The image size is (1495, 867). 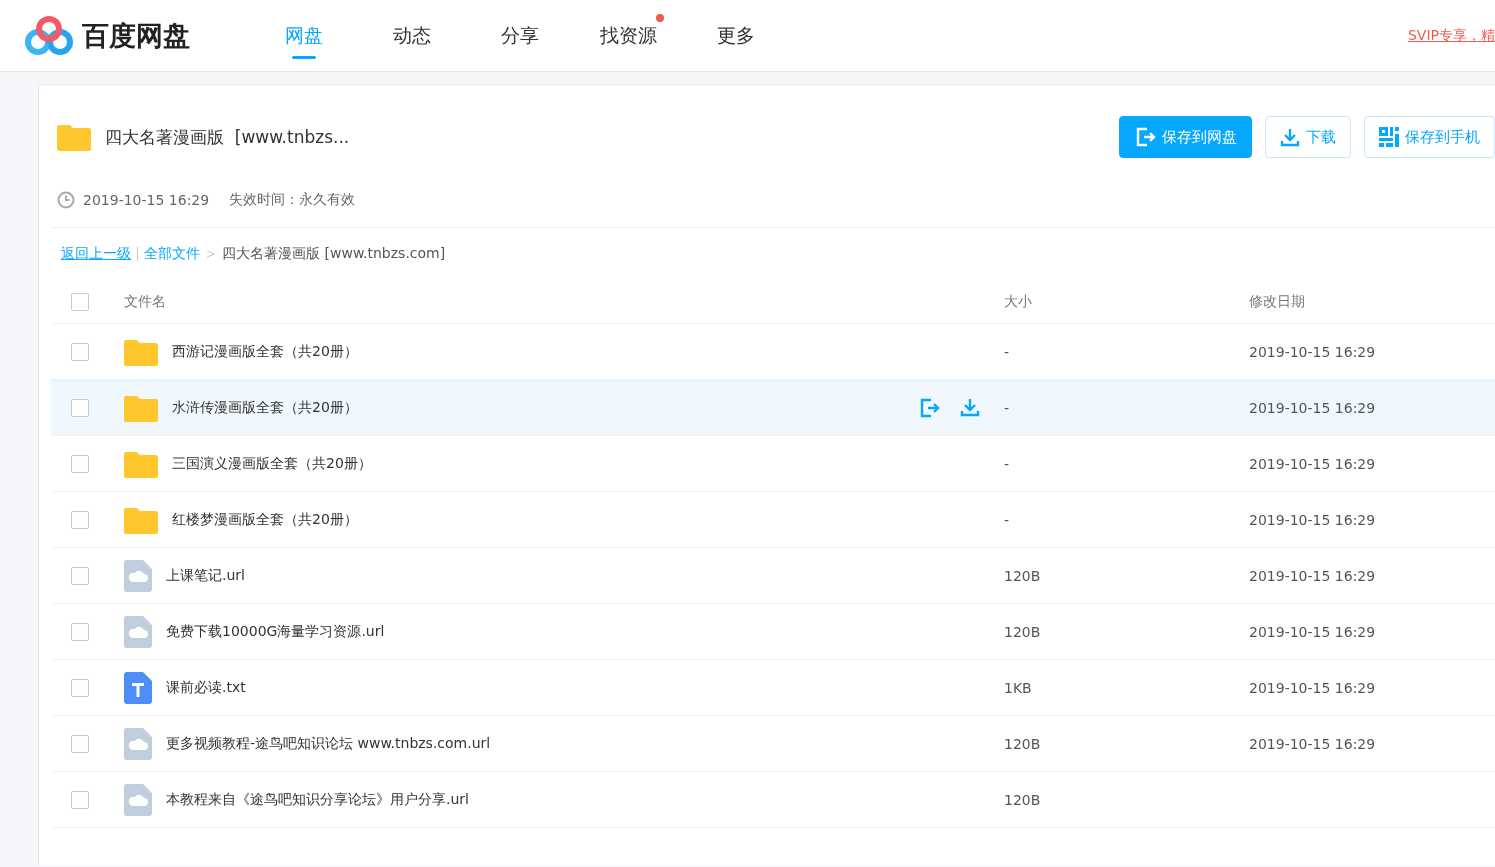 What do you see at coordinates (773, 520) in the screenshot?
I see `file-row: 红楼梦漫画版全套（共20册） - 2019-10-15 16:29` at bounding box center [773, 520].